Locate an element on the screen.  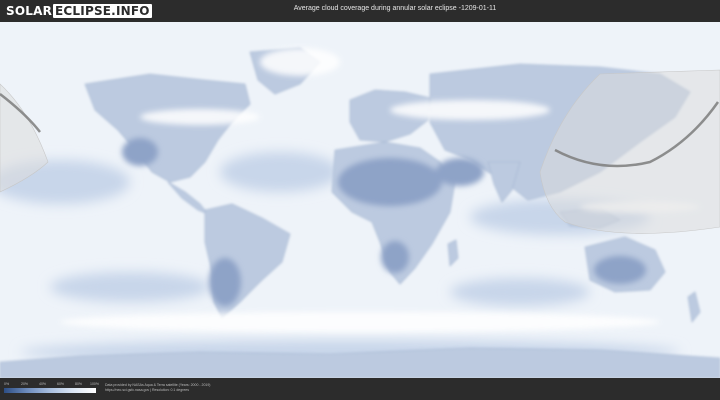
legend-tick: 20% is located at coordinates (25, 384).